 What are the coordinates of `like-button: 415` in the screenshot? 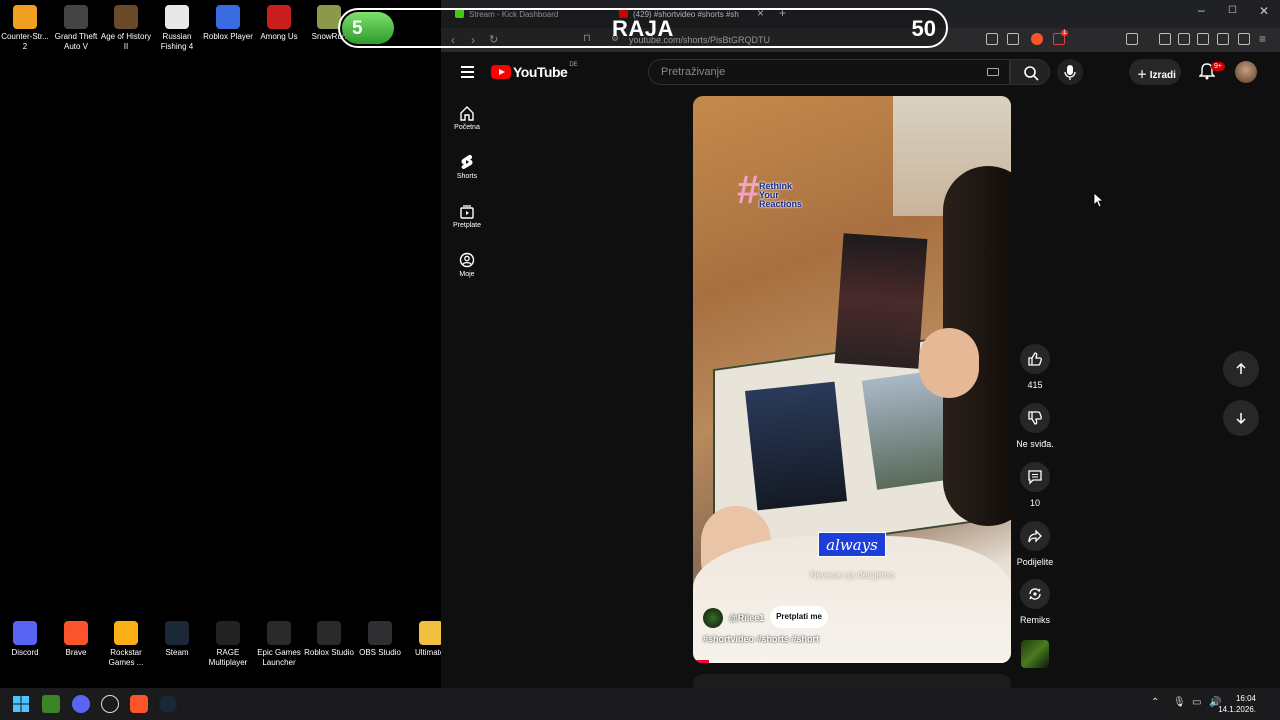 It's located at (1035, 367).